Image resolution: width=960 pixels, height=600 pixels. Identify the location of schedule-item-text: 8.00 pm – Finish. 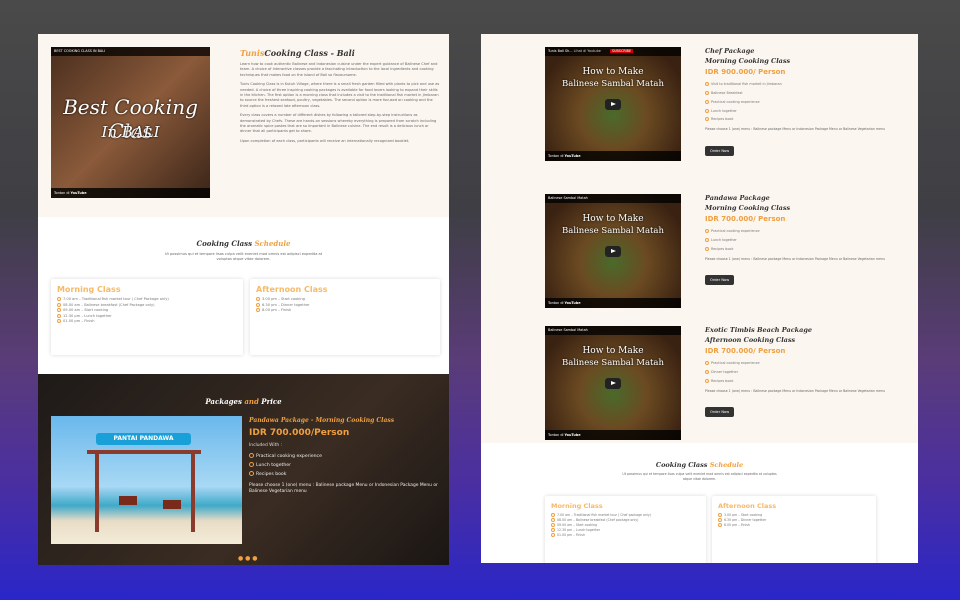
(737, 524).